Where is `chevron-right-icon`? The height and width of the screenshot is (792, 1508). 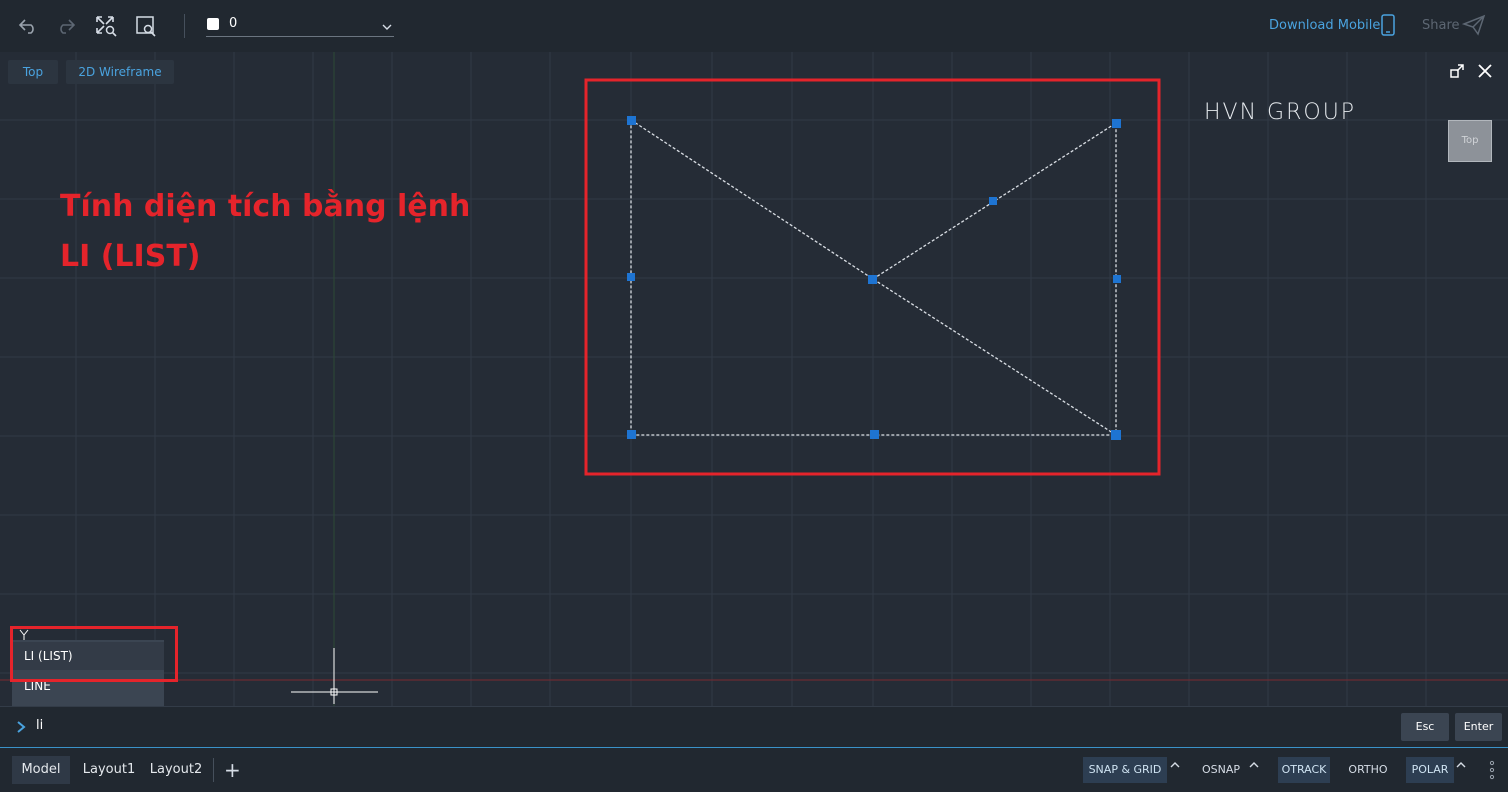
chevron-right-icon is located at coordinates (21, 728).